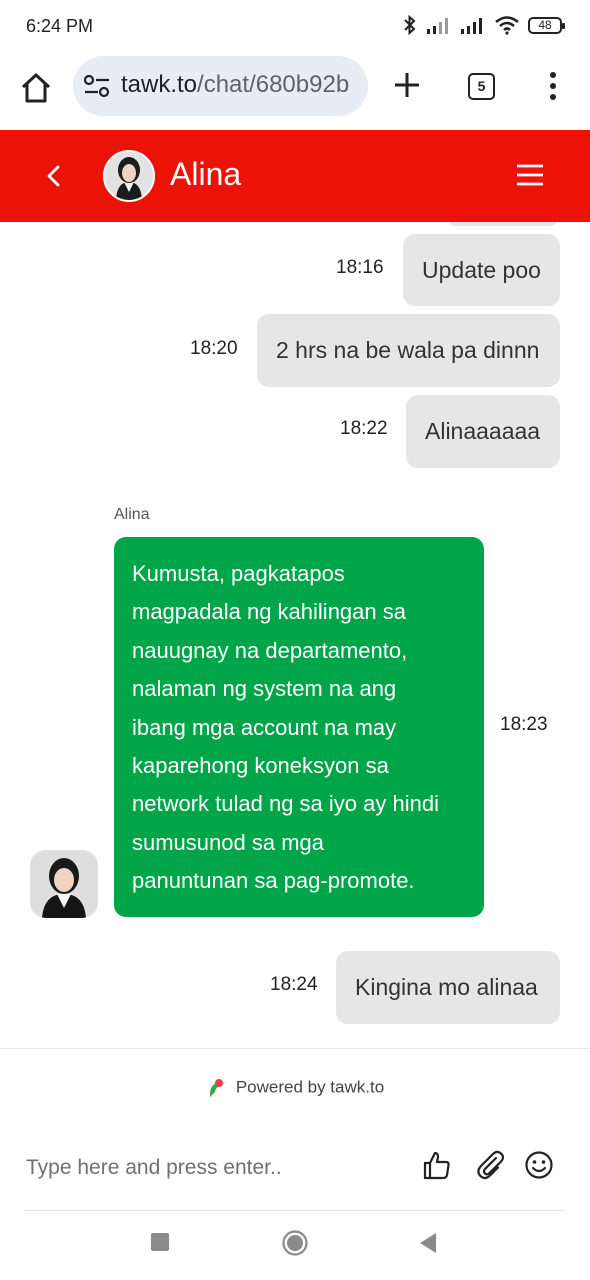 Image resolution: width=590 pixels, height=1280 pixels. What do you see at coordinates (36, 88) in the screenshot?
I see `home-icon` at bounding box center [36, 88].